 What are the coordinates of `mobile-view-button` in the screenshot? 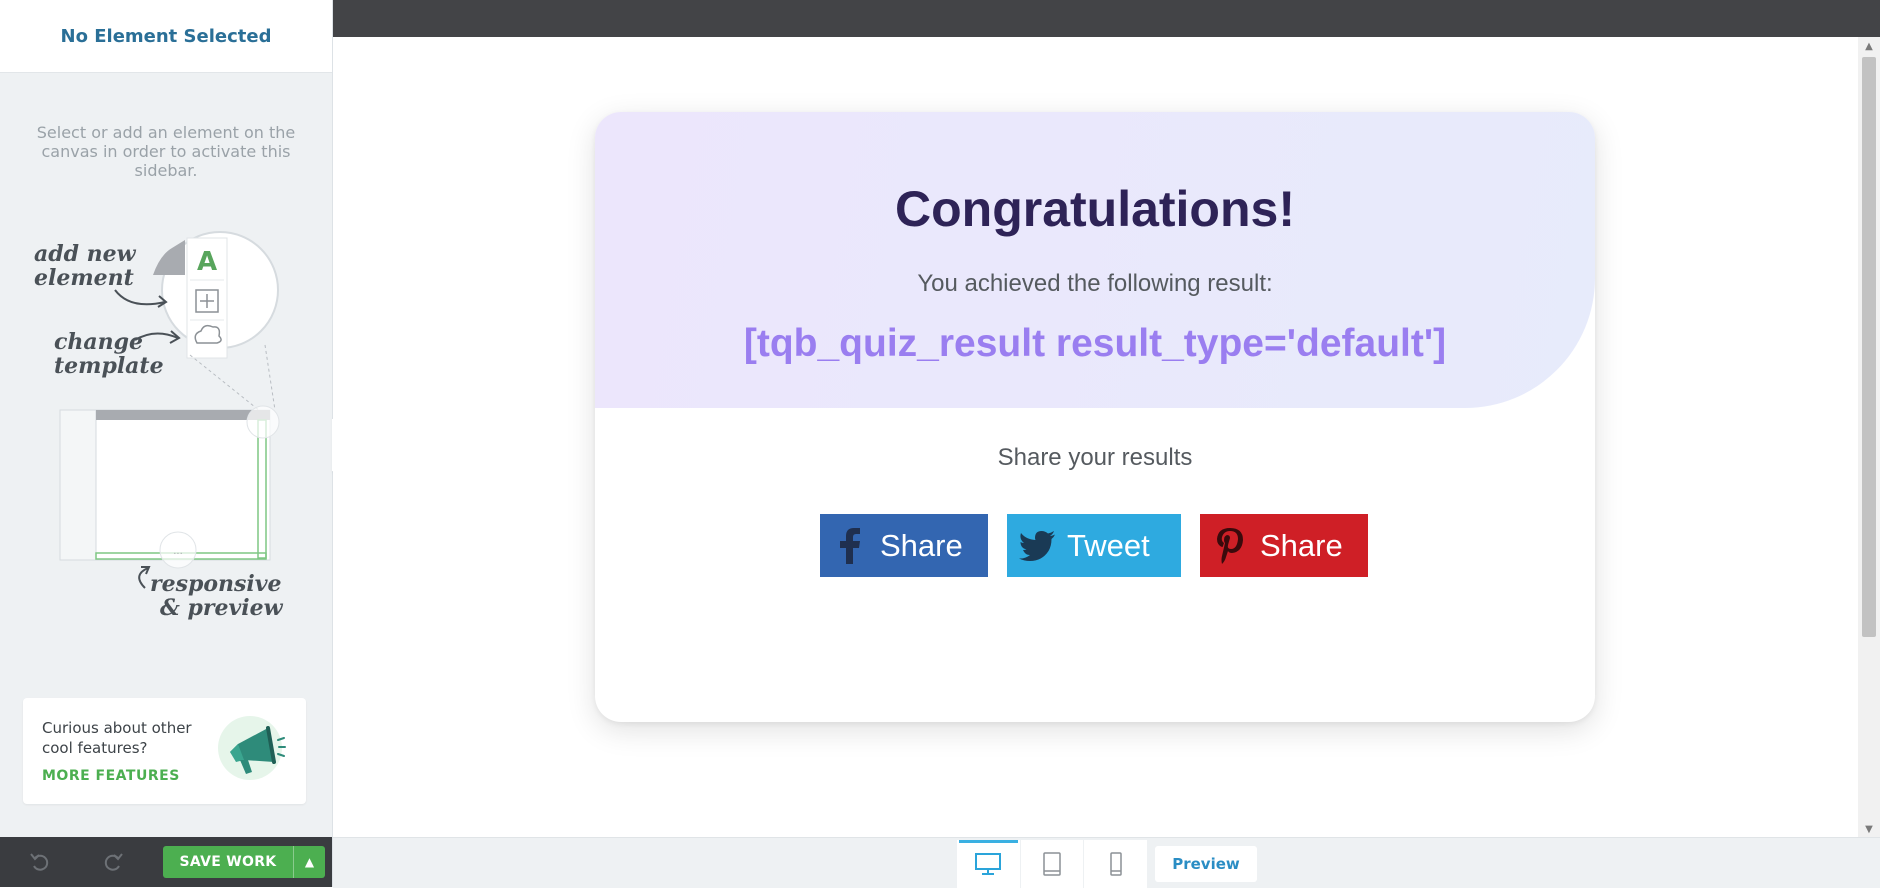 It's located at (1115, 864).